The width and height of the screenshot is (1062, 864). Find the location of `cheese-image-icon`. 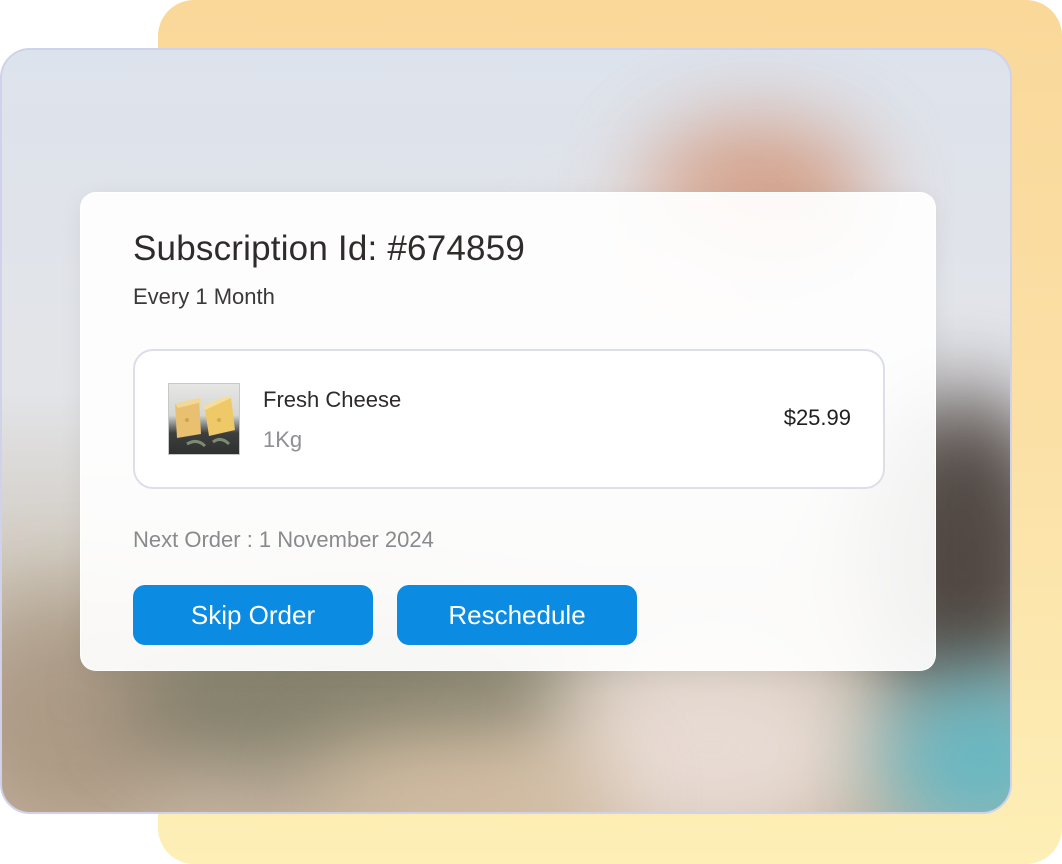

cheese-image-icon is located at coordinates (205, 422).